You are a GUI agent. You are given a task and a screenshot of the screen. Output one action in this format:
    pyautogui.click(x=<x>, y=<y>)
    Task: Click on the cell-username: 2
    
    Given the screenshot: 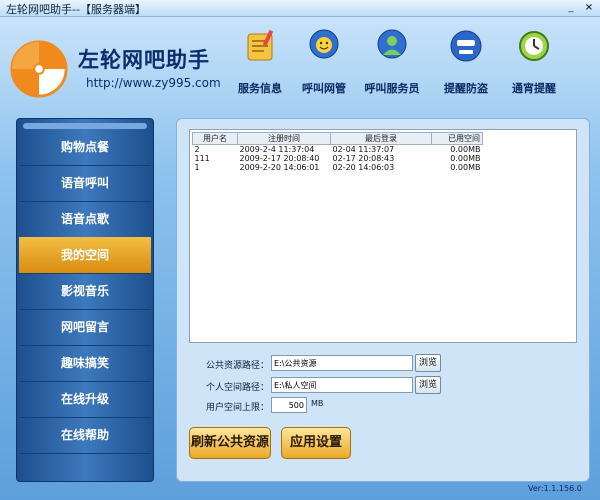 What is the action you would take?
    pyautogui.click(x=197, y=149)
    